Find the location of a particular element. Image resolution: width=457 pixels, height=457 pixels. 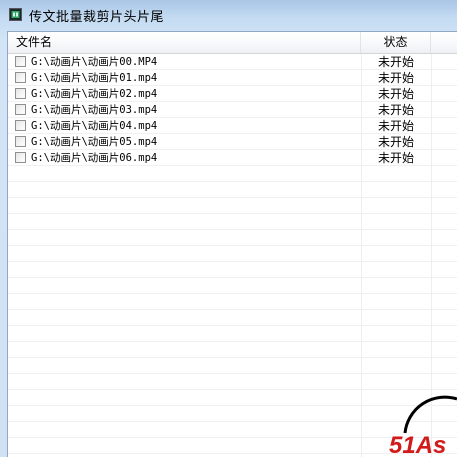

table-row: G:\动画片\动画片04.mp4 未开始 is located at coordinates (232, 126).